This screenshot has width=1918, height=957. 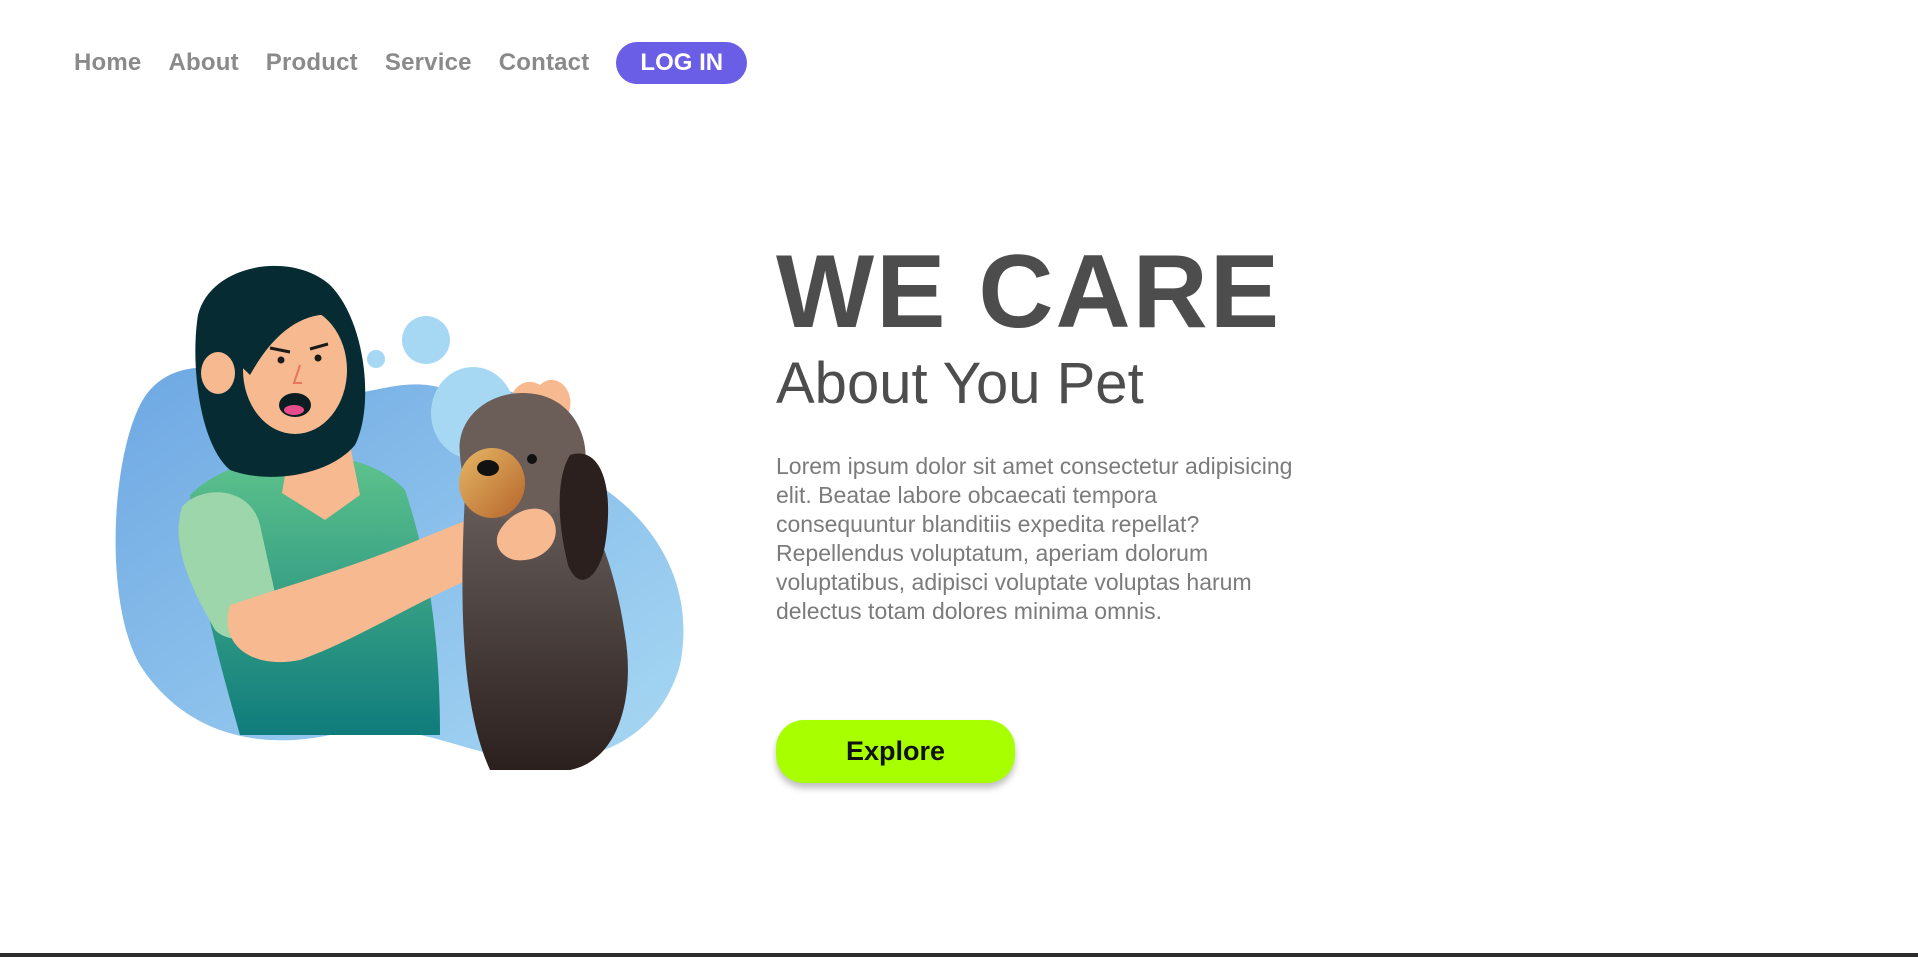 What do you see at coordinates (376, 359) in the screenshot?
I see `bubble-small` at bounding box center [376, 359].